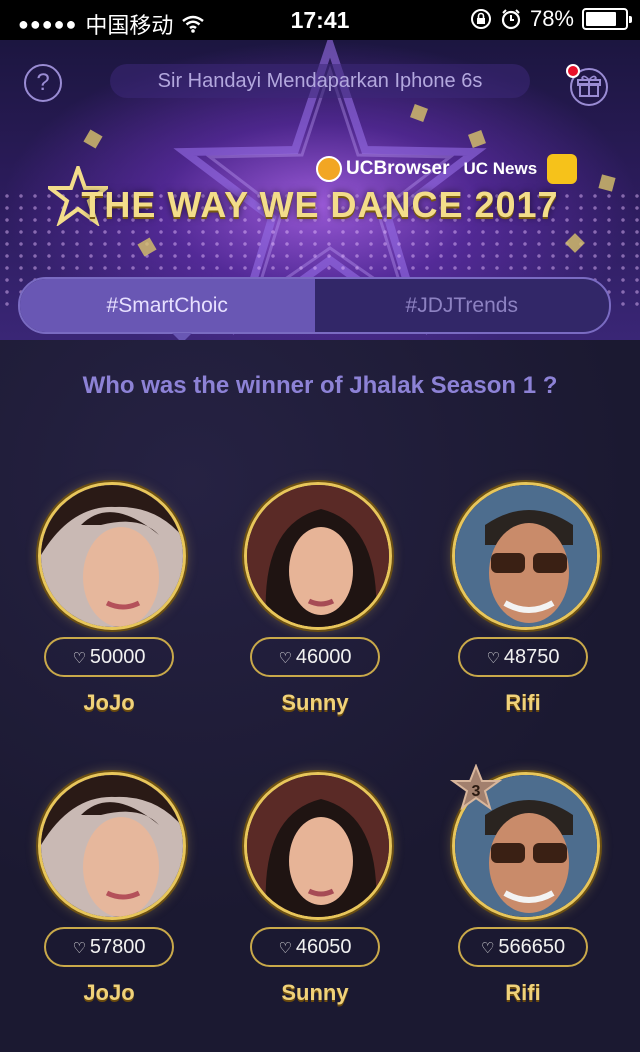 The image size is (640, 1052). What do you see at coordinates (532, 947) in the screenshot?
I see `vote-count: 566650` at bounding box center [532, 947].